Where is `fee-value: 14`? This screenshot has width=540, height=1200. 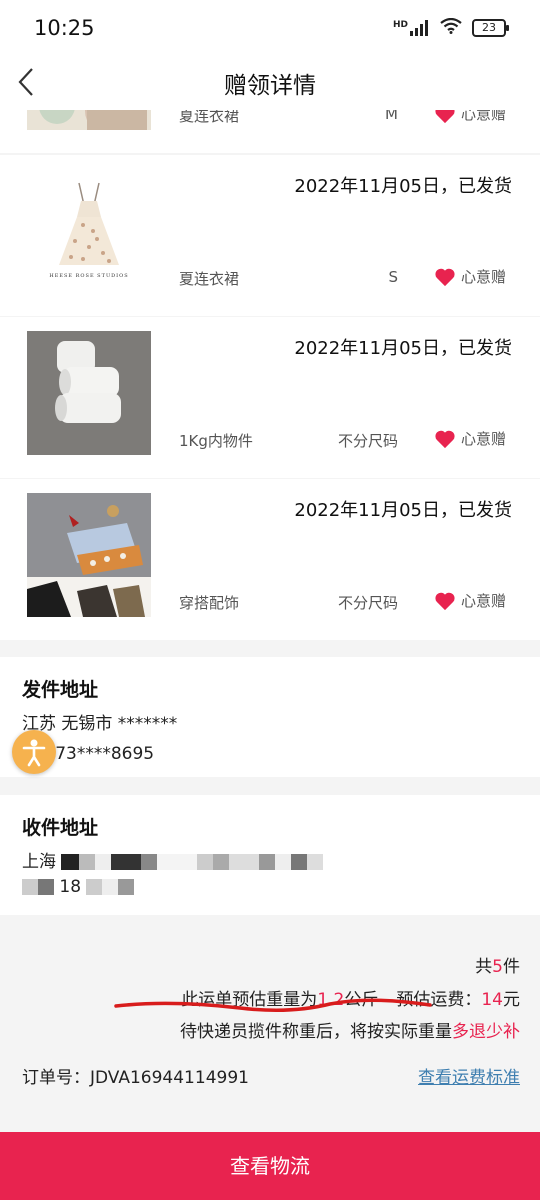 fee-value: 14 is located at coordinates (492, 1000).